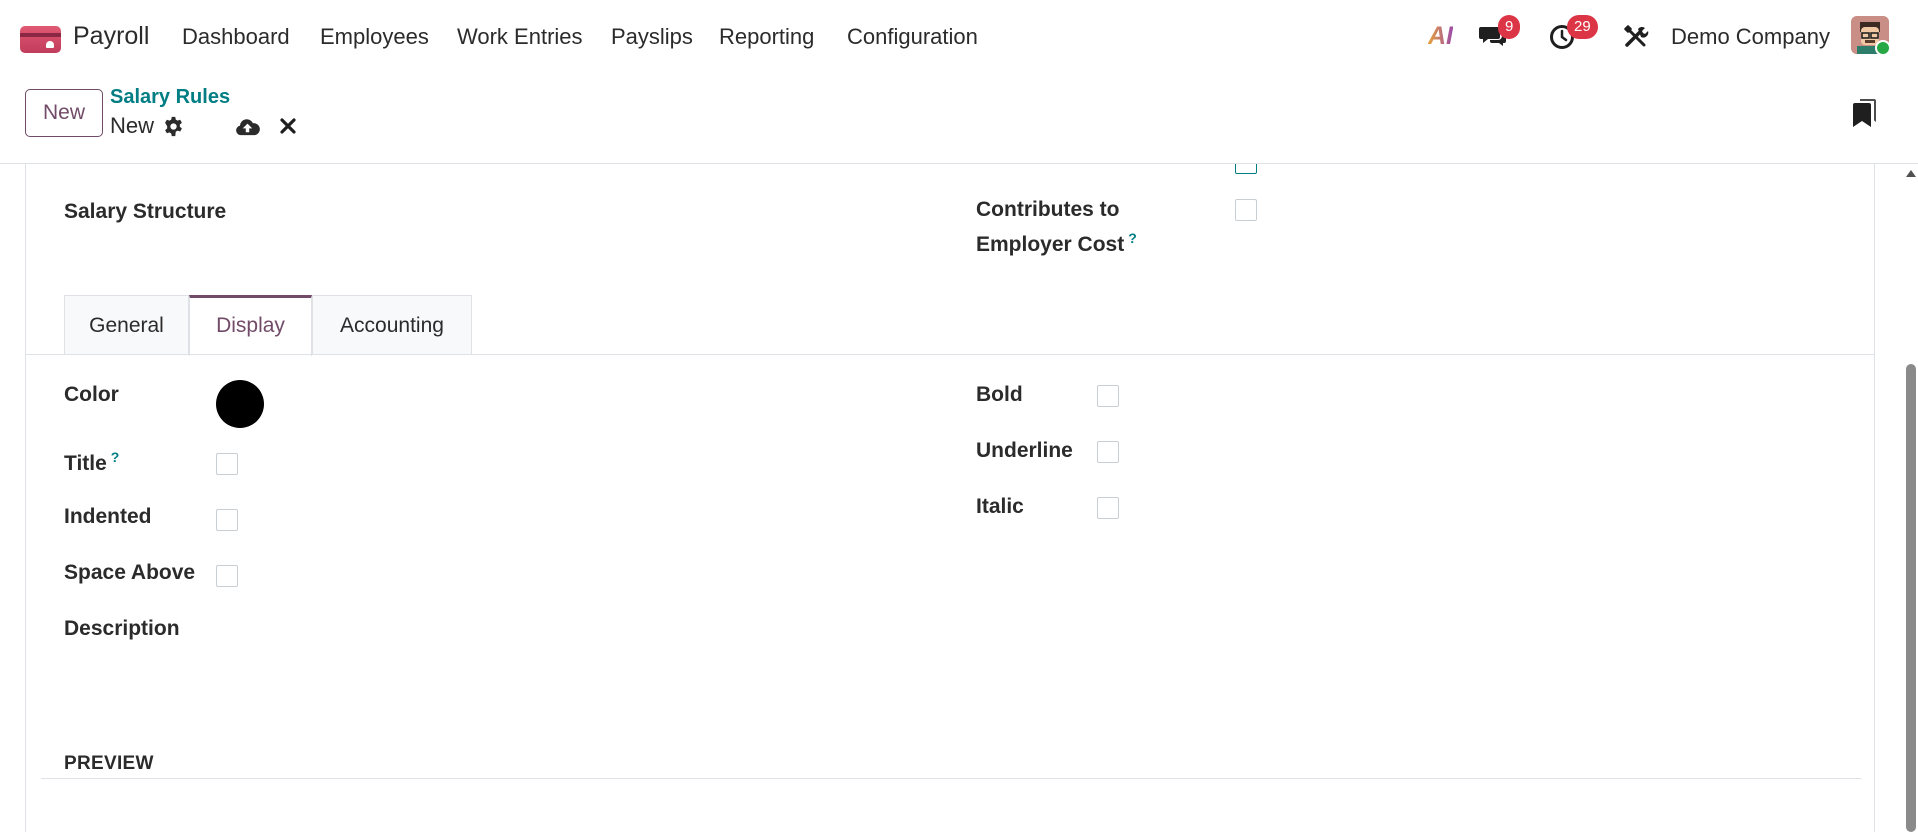  I want to click on italic-label: Italic, so click(1000, 506).